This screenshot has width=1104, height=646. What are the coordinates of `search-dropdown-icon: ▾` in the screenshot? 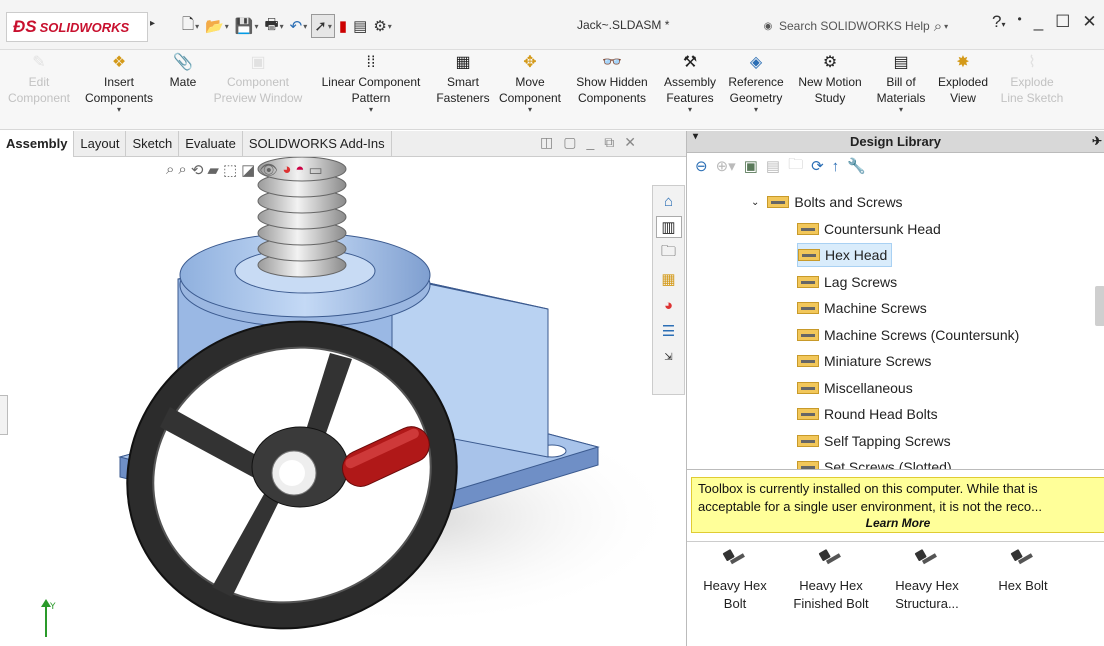 It's located at (946, 26).